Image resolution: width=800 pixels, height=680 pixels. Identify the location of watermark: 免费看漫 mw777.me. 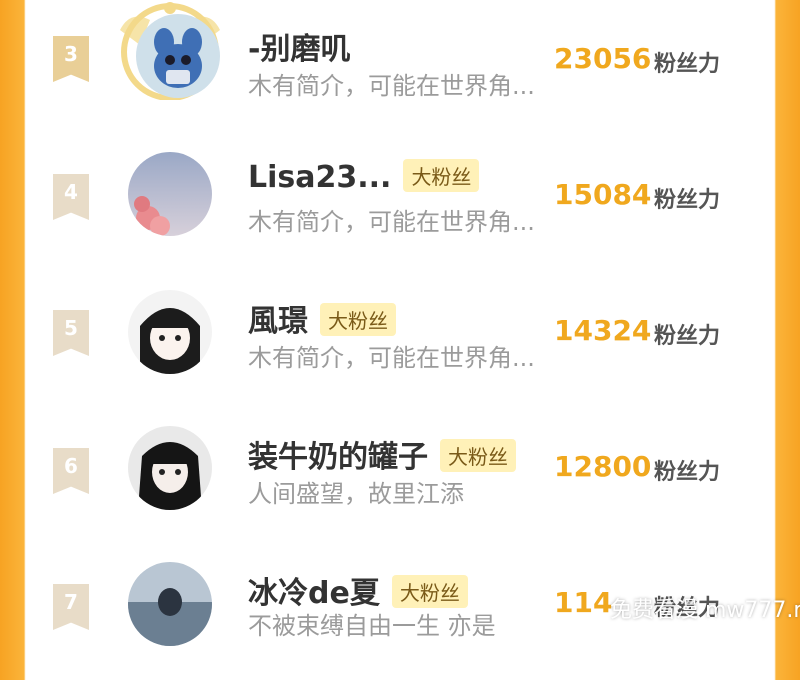
(705, 610).